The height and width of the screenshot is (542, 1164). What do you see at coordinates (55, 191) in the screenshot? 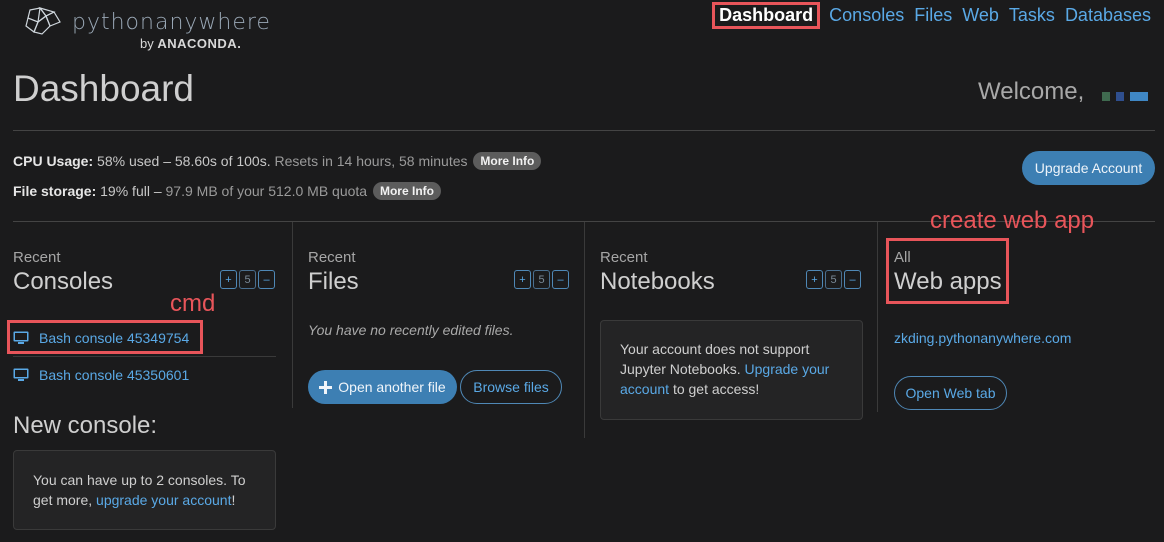
I see `file-storage-label: File storage:` at bounding box center [55, 191].